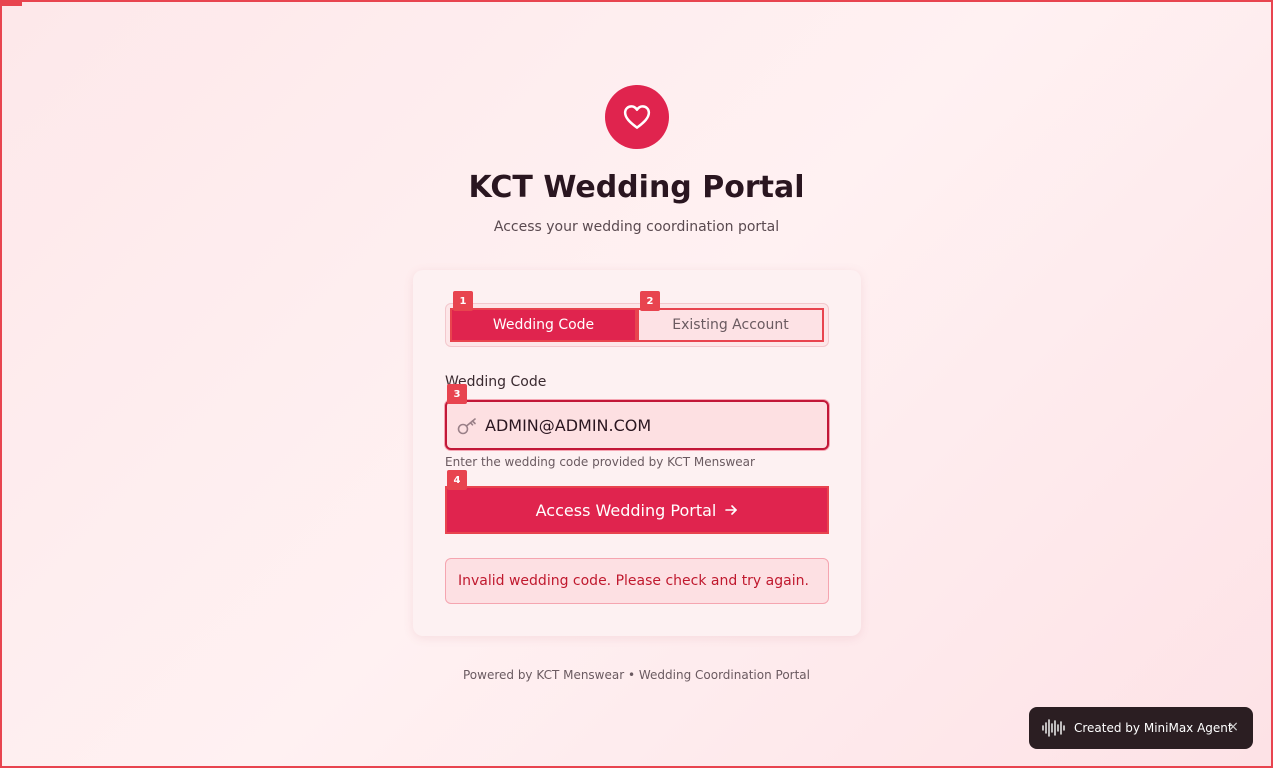  Describe the element at coordinates (12, 4) in the screenshot. I see `corner-marker` at that location.